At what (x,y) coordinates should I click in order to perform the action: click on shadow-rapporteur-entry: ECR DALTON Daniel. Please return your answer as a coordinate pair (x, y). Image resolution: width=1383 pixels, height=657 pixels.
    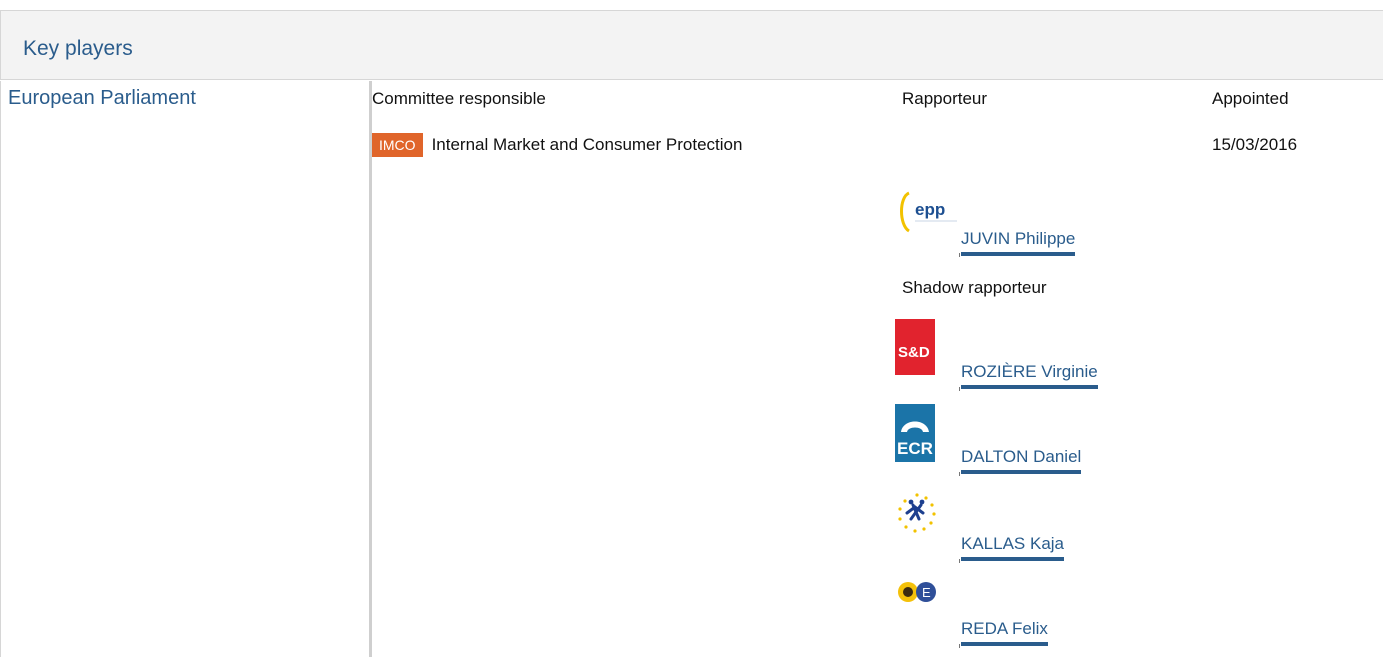
    Looking at the image, I should click on (1025, 442).